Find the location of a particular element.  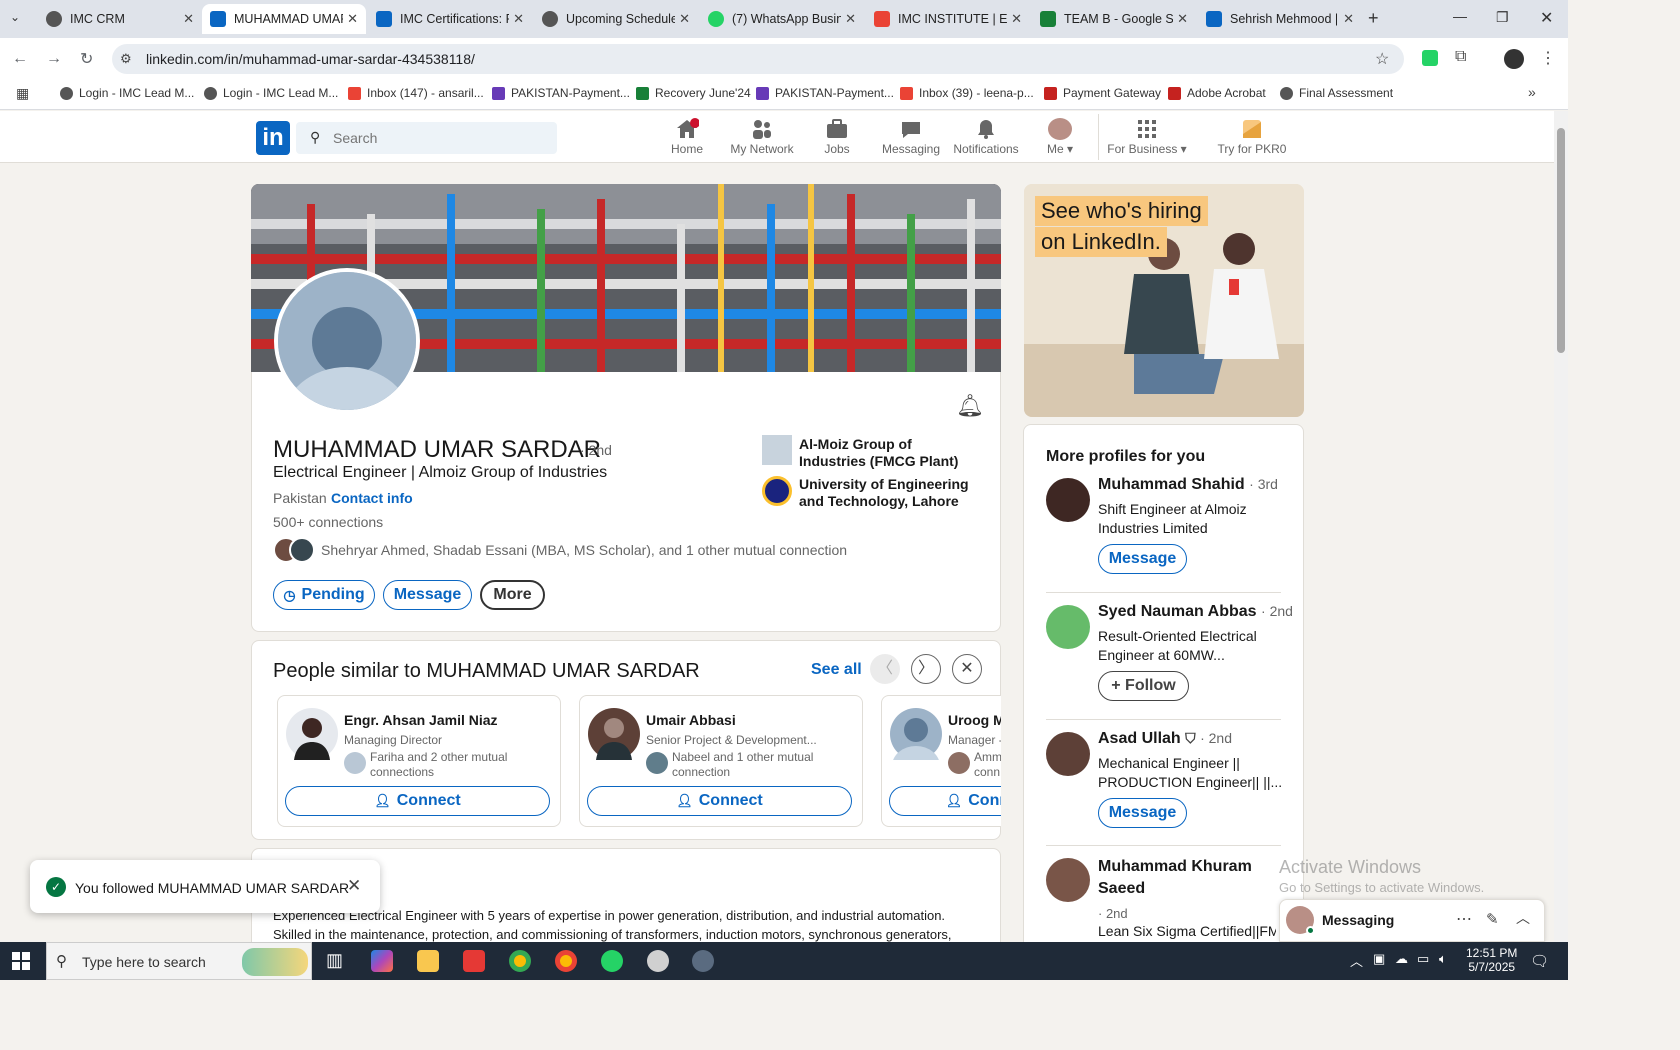

site-info-icon: ⚙ is located at coordinates (126, 59).